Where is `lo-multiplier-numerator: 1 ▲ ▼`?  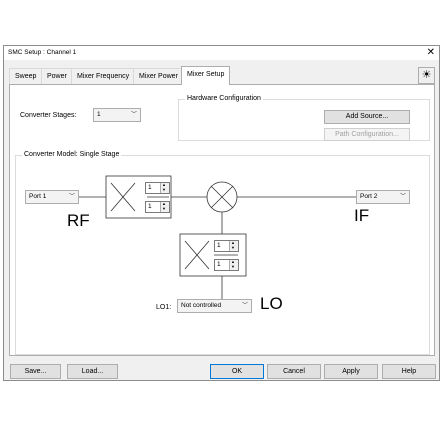
lo-multiplier-numerator: 1 ▲ ▼ is located at coordinates (226, 246).